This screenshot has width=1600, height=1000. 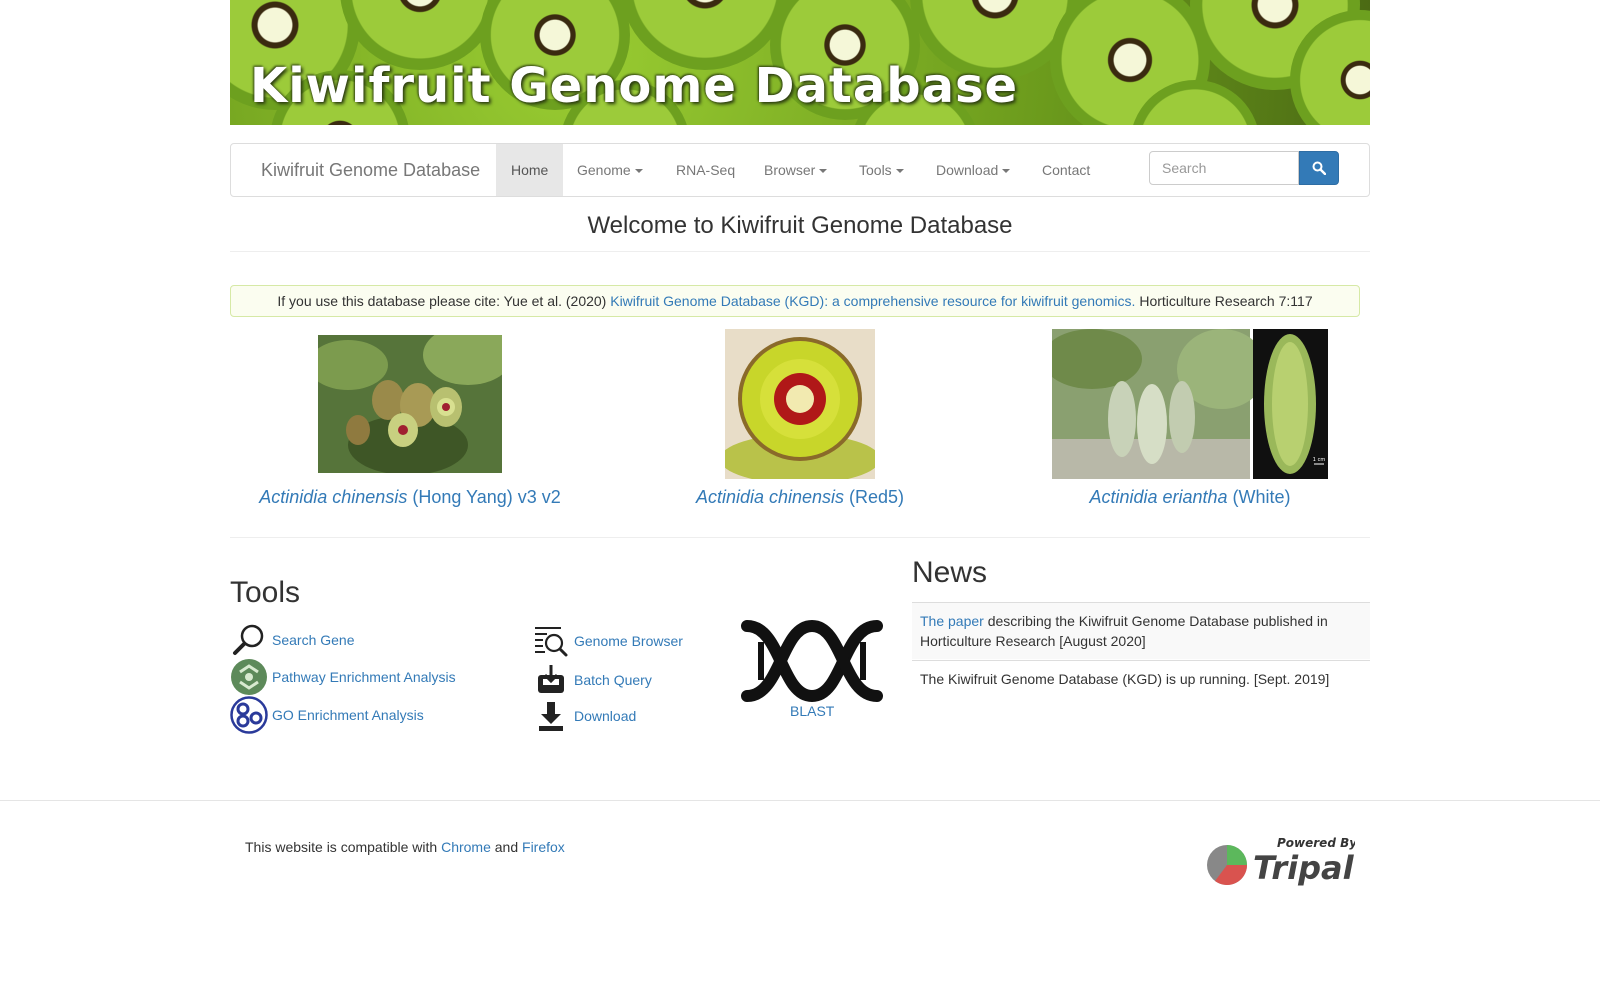 I want to click on search-icon, so click(x=1319, y=168).